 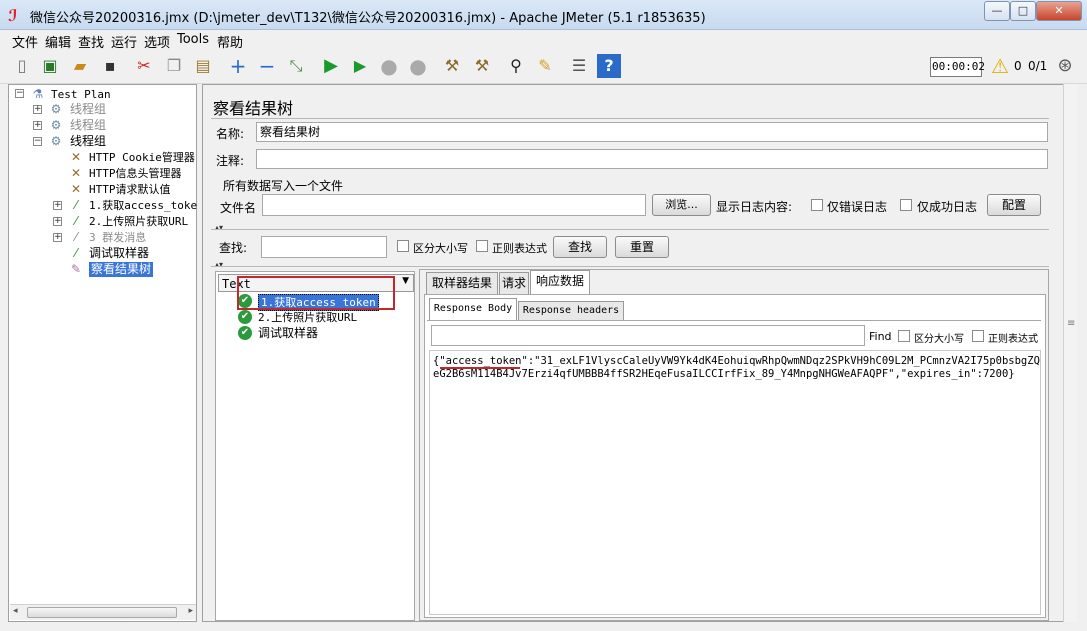 I want to click on menu-search: 查找, so click(x=91, y=41).